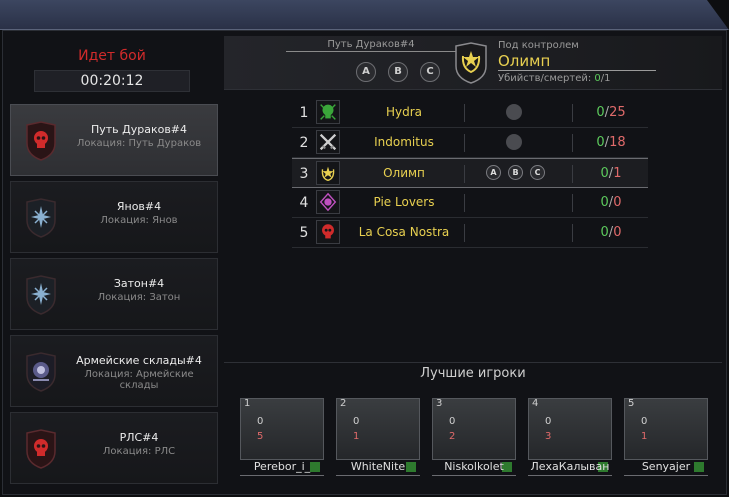 Image resolution: width=729 pixels, height=497 pixels. Describe the element at coordinates (343, 403) in the screenshot. I see `player-rank: 2` at that location.